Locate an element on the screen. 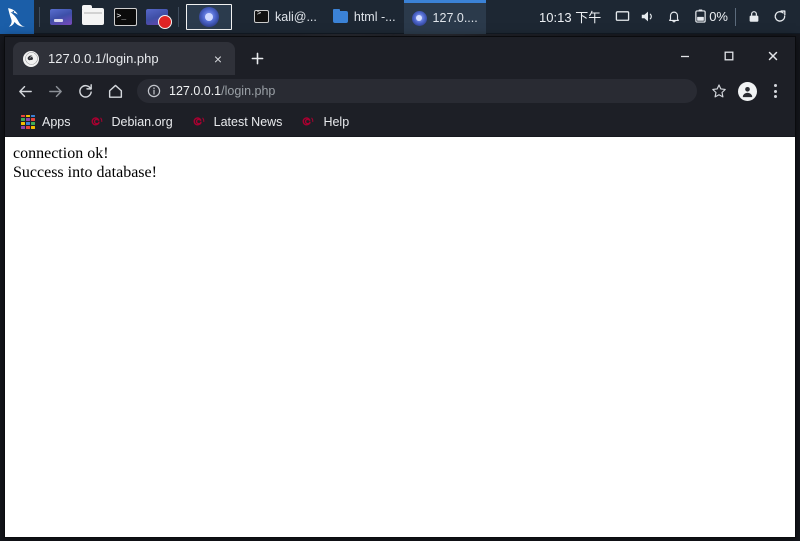  bell-icon is located at coordinates (674, 17).